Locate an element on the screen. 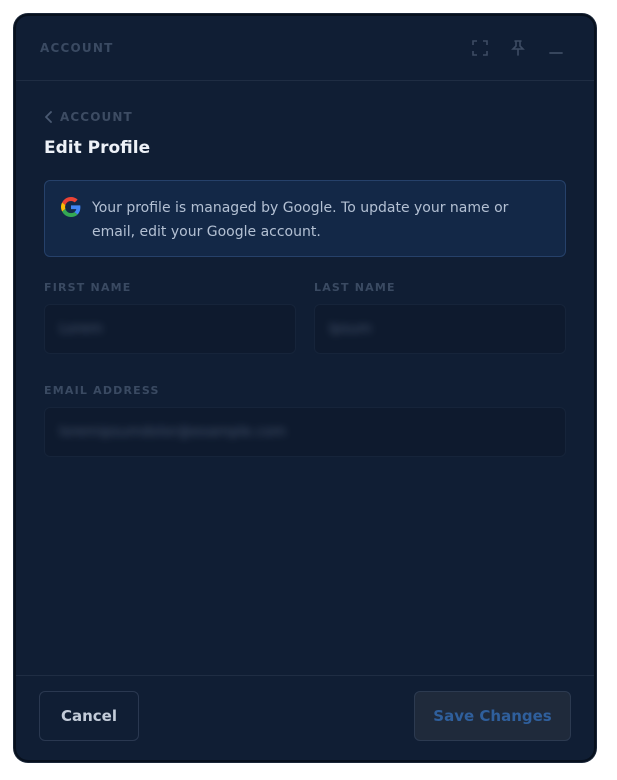 Image resolution: width=617 pixels, height=780 pixels. page-title: Edit Profile is located at coordinates (97, 148).